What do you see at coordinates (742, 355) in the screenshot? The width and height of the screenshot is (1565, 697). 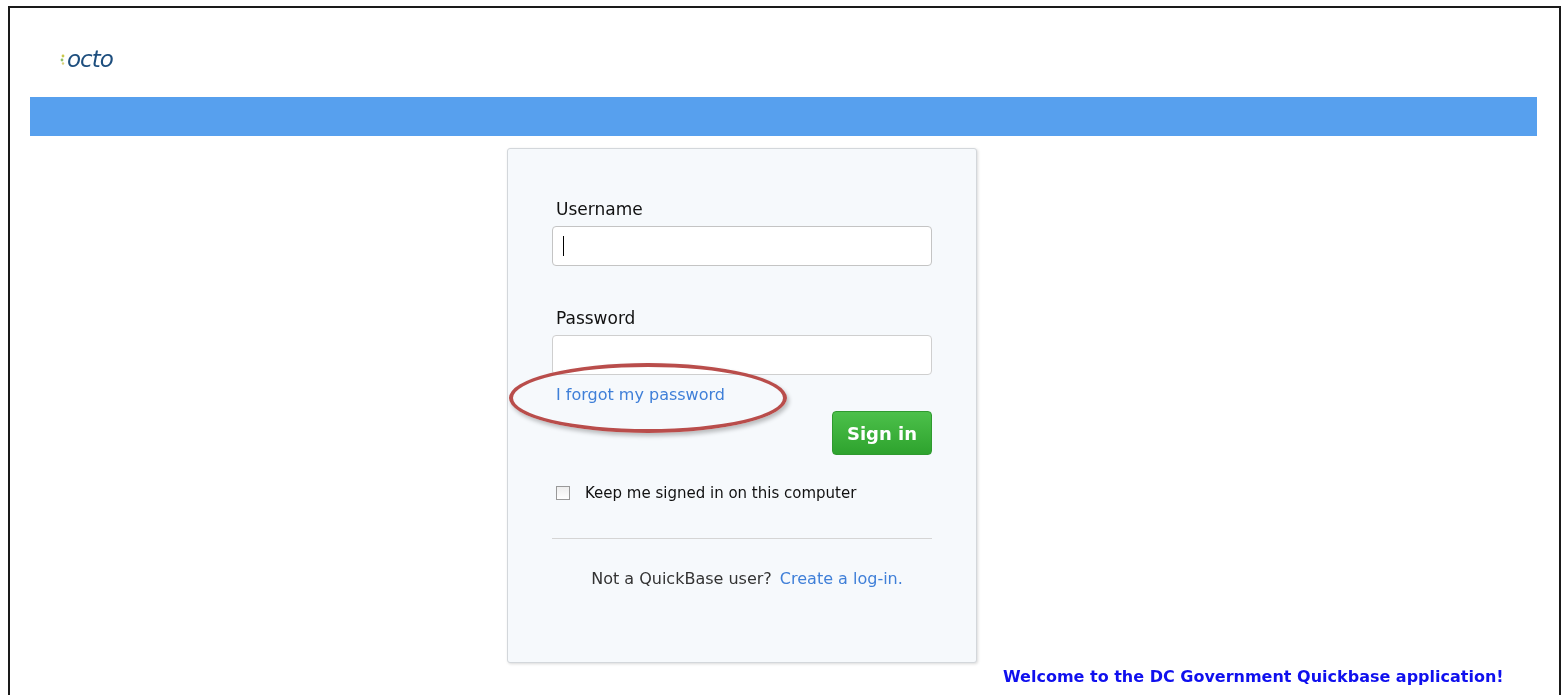 I see `password-field` at bounding box center [742, 355].